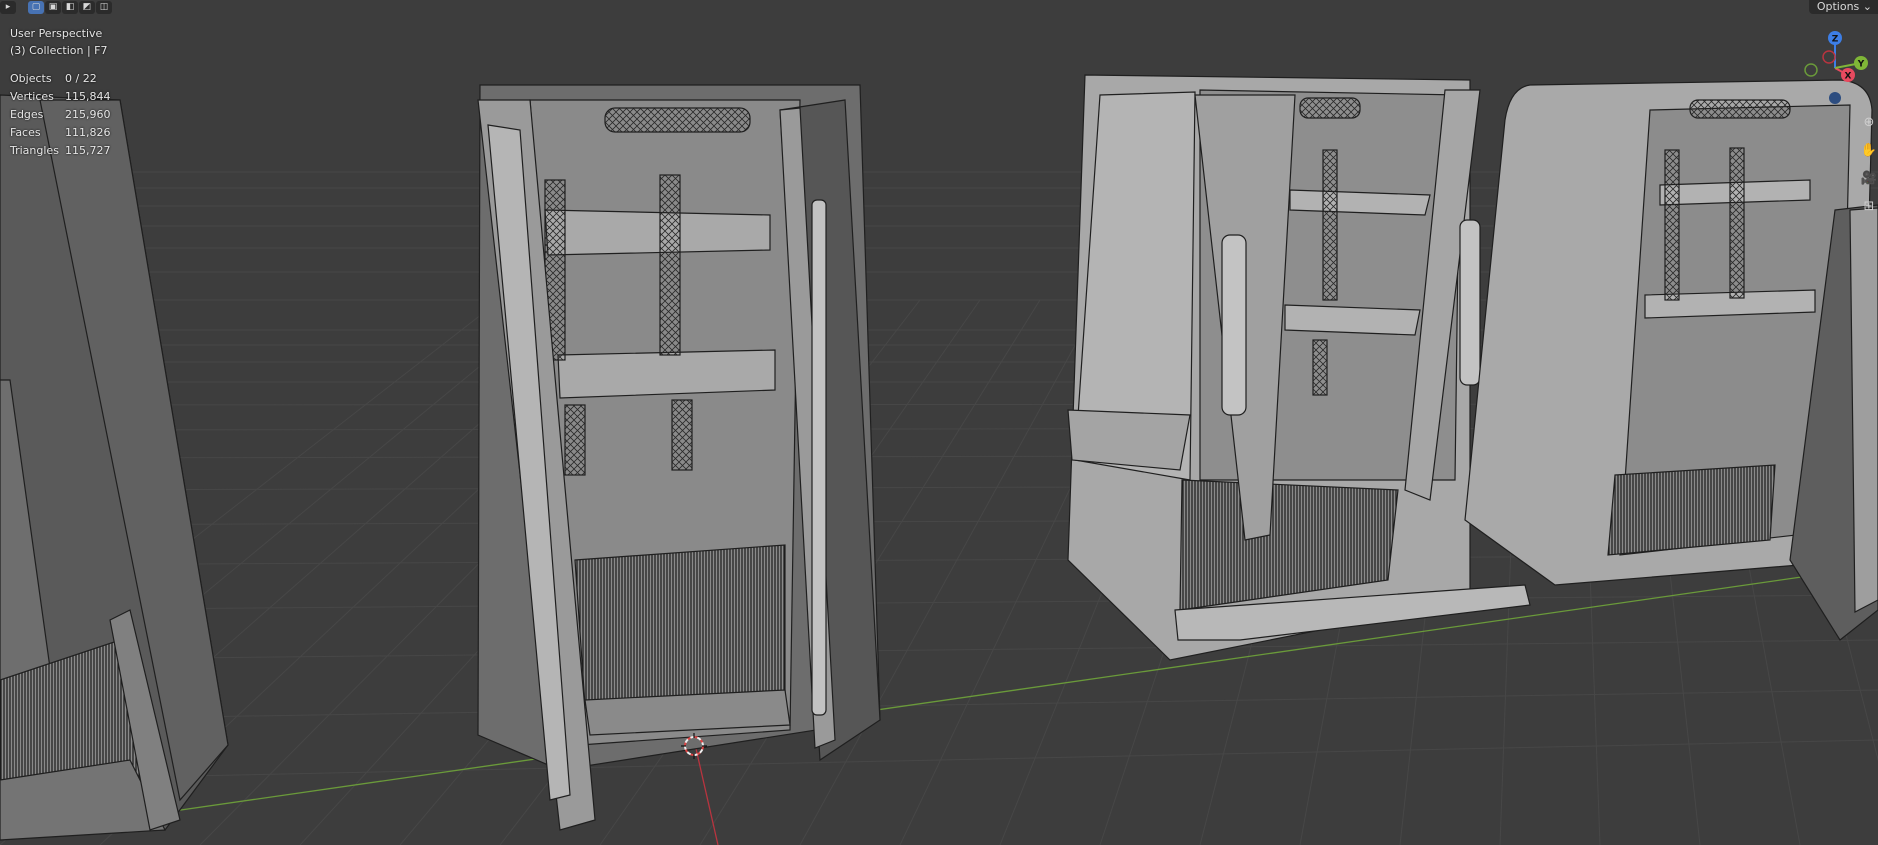 This screenshot has height=845, width=1878. What do you see at coordinates (1869, 206) in the screenshot?
I see `grid-view-icon: ⊞` at bounding box center [1869, 206].